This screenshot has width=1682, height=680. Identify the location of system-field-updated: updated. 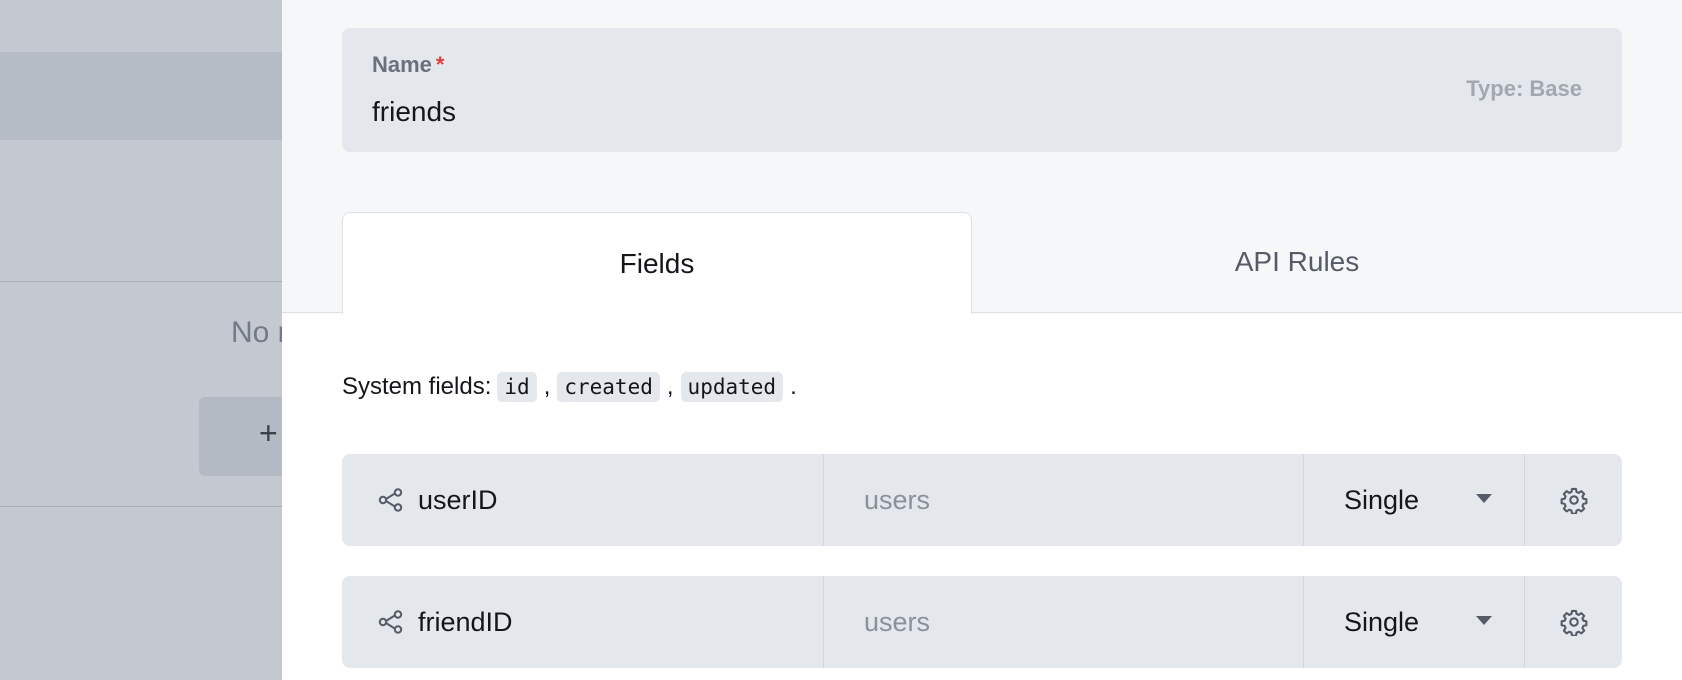
(732, 387).